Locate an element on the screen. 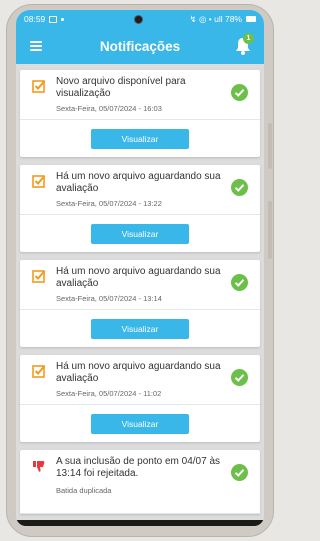  notification-date: Sexta-Feira, 05/07/2024 - 13:22 is located at coordinates (109, 203).